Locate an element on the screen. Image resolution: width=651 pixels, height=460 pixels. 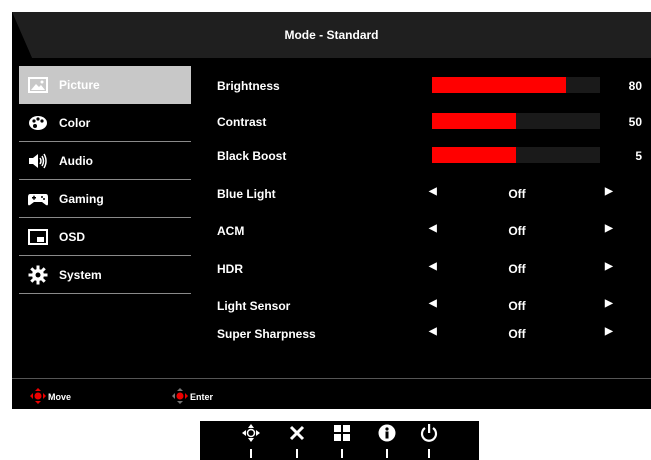
close-icon is located at coordinates (297, 433).